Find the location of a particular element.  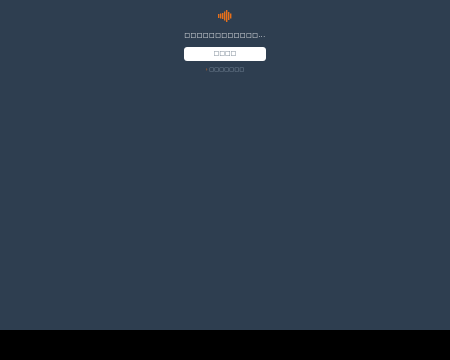

bottom-bar is located at coordinates (225, 345).